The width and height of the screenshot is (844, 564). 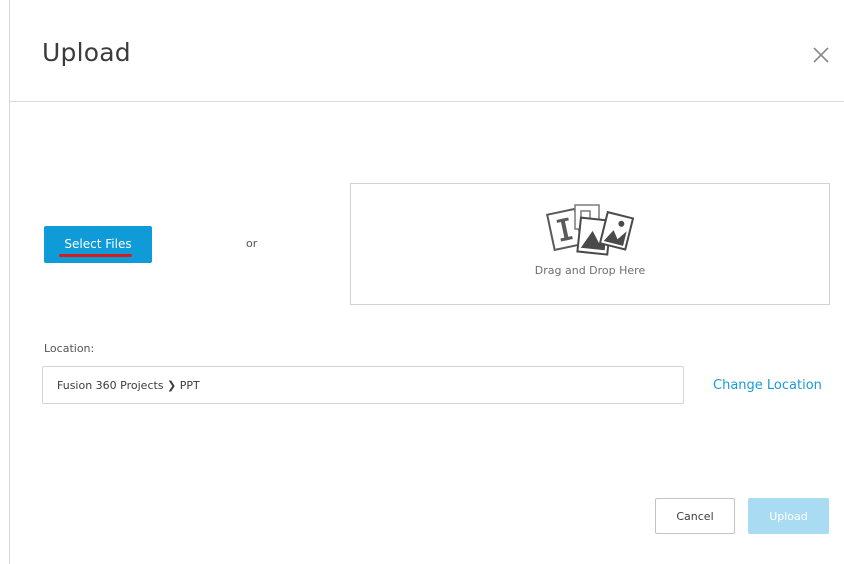 I want to click on header-divider, so click(x=427, y=101).